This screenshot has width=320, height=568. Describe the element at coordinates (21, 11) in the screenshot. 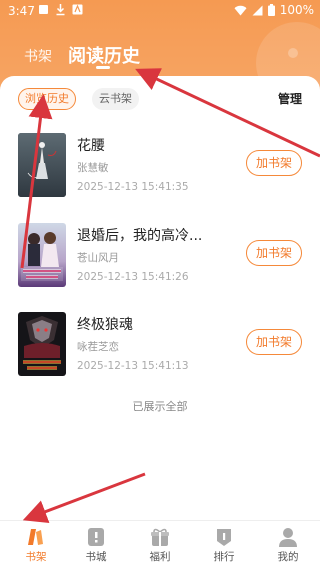

I see `status-time: 3:47` at that location.